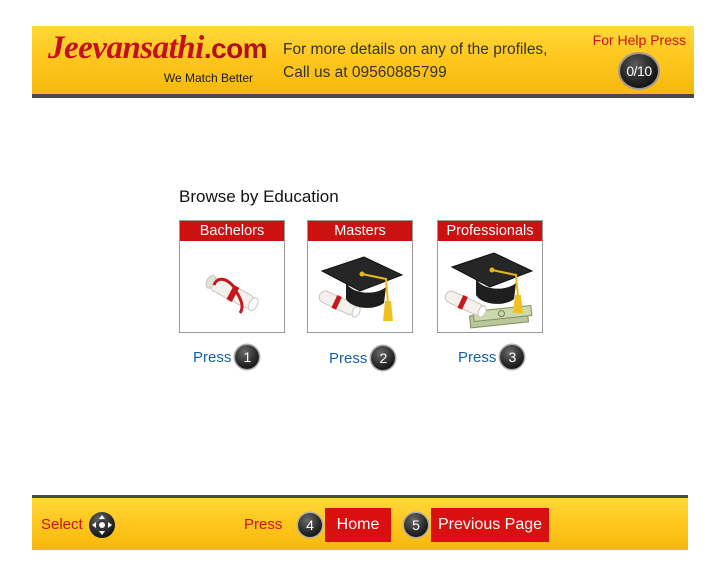  Describe the element at coordinates (490, 525) in the screenshot. I see `previous-page-button: Previous Page` at that location.